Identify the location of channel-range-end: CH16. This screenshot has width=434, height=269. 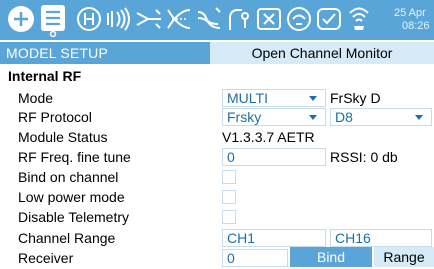
(381, 238).